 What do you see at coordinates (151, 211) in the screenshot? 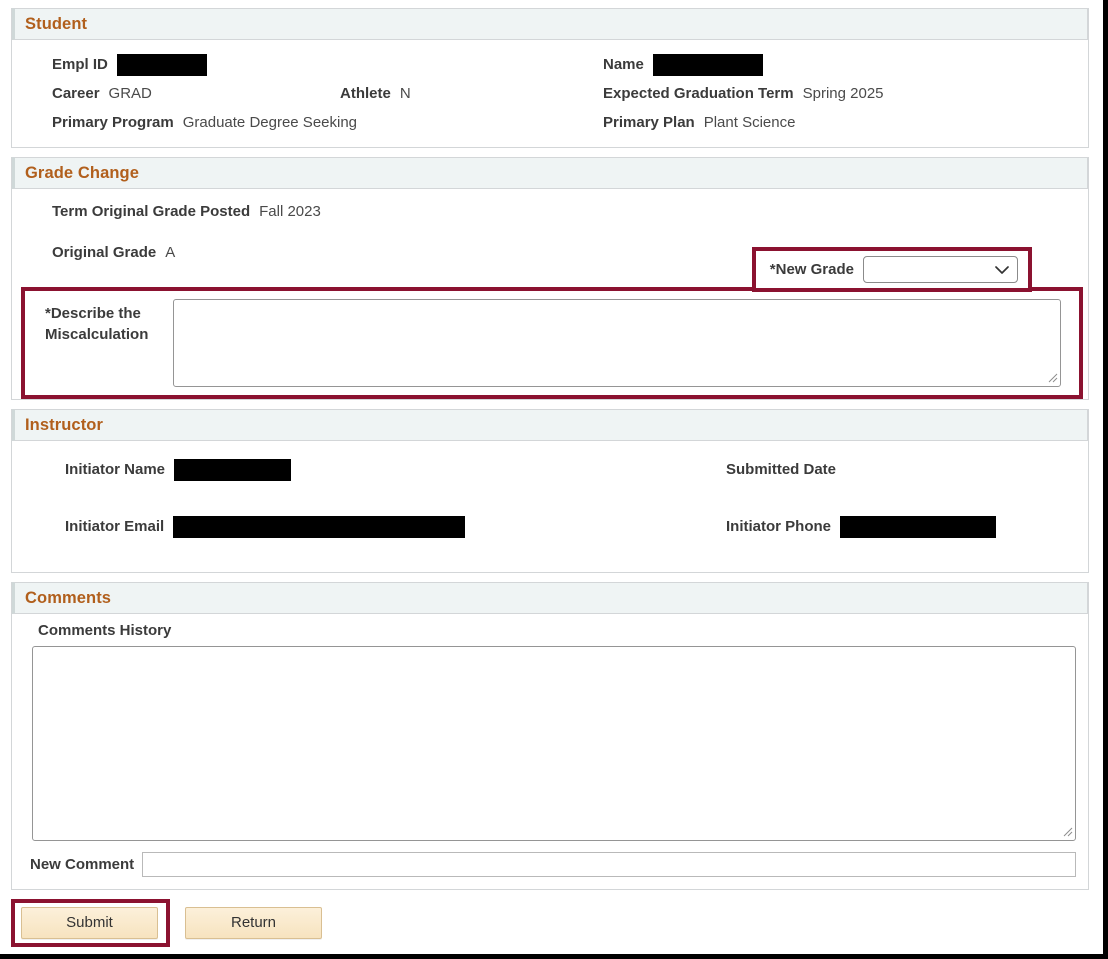
I see `term-original-grade-posted-label: Term Original Grade Posted` at bounding box center [151, 211].